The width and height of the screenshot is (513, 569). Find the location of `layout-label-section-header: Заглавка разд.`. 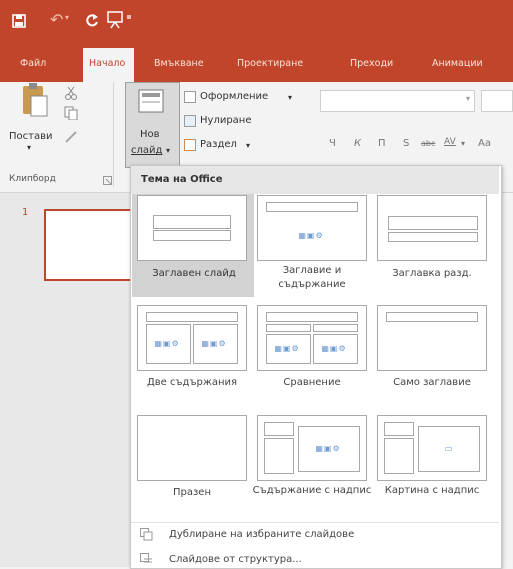

layout-label-section-header: Заглавка разд. is located at coordinates (432, 273).